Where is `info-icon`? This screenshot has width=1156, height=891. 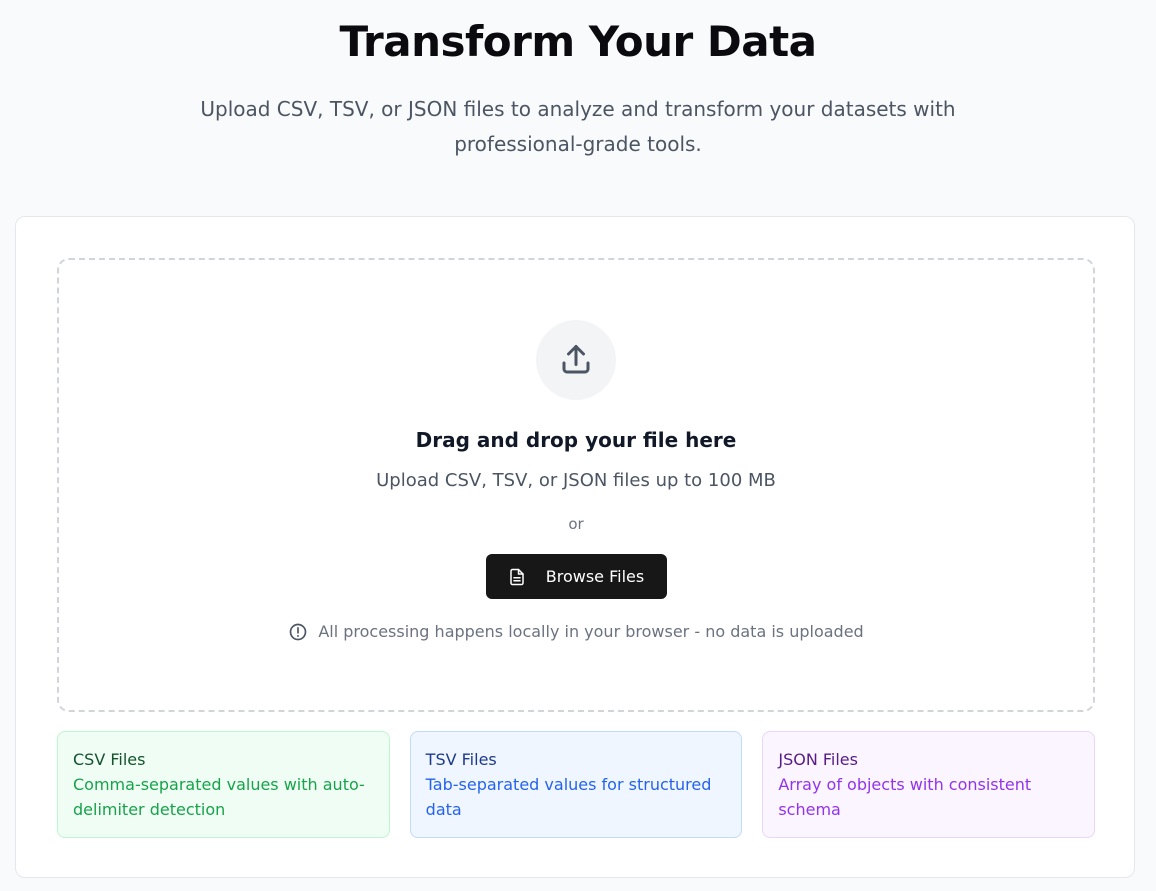 info-icon is located at coordinates (298, 632).